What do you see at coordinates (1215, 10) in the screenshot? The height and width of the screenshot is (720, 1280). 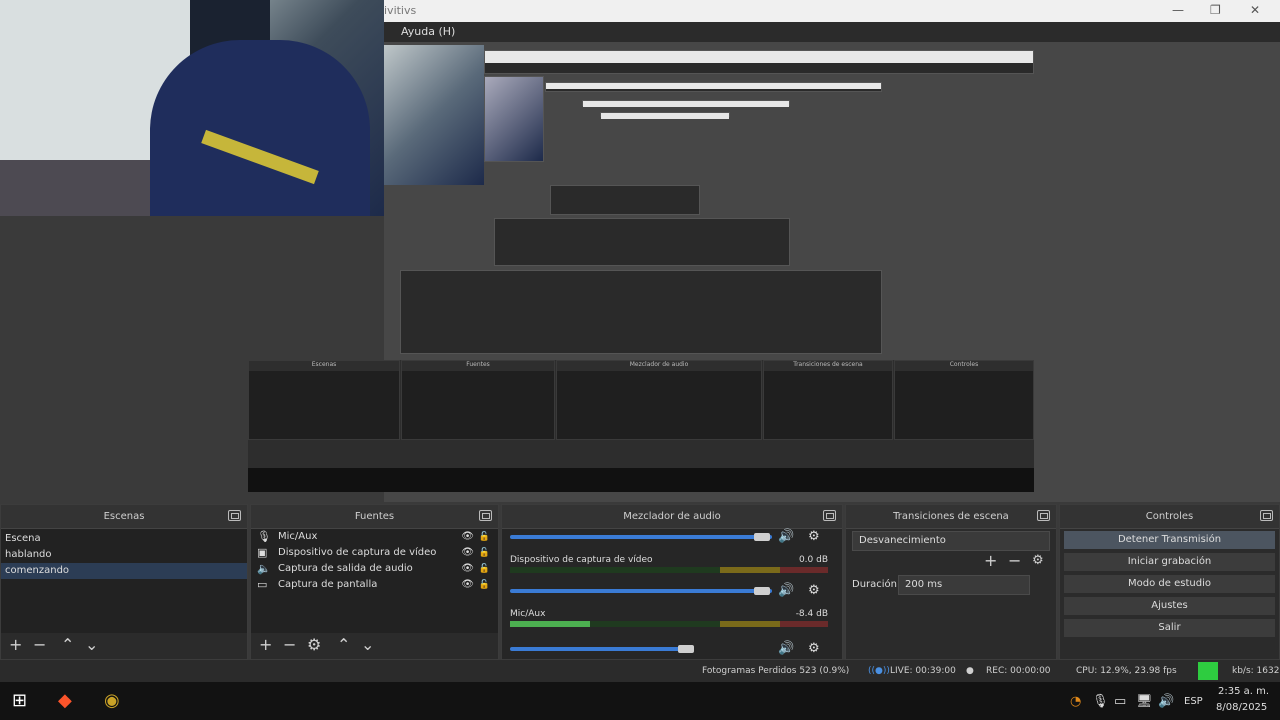 I see `maximize-button: ❐` at bounding box center [1215, 10].